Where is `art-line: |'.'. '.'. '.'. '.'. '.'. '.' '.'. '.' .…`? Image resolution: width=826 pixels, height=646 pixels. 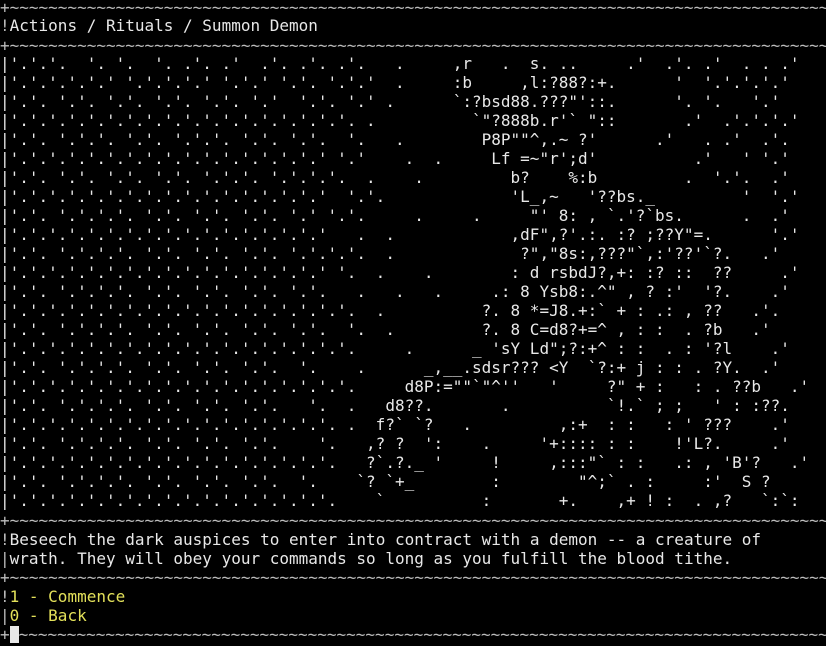 art-line: |'.'. '.'. '.'. '.'. '.'. '.' '.'. '.' .… is located at coordinates (390, 101).